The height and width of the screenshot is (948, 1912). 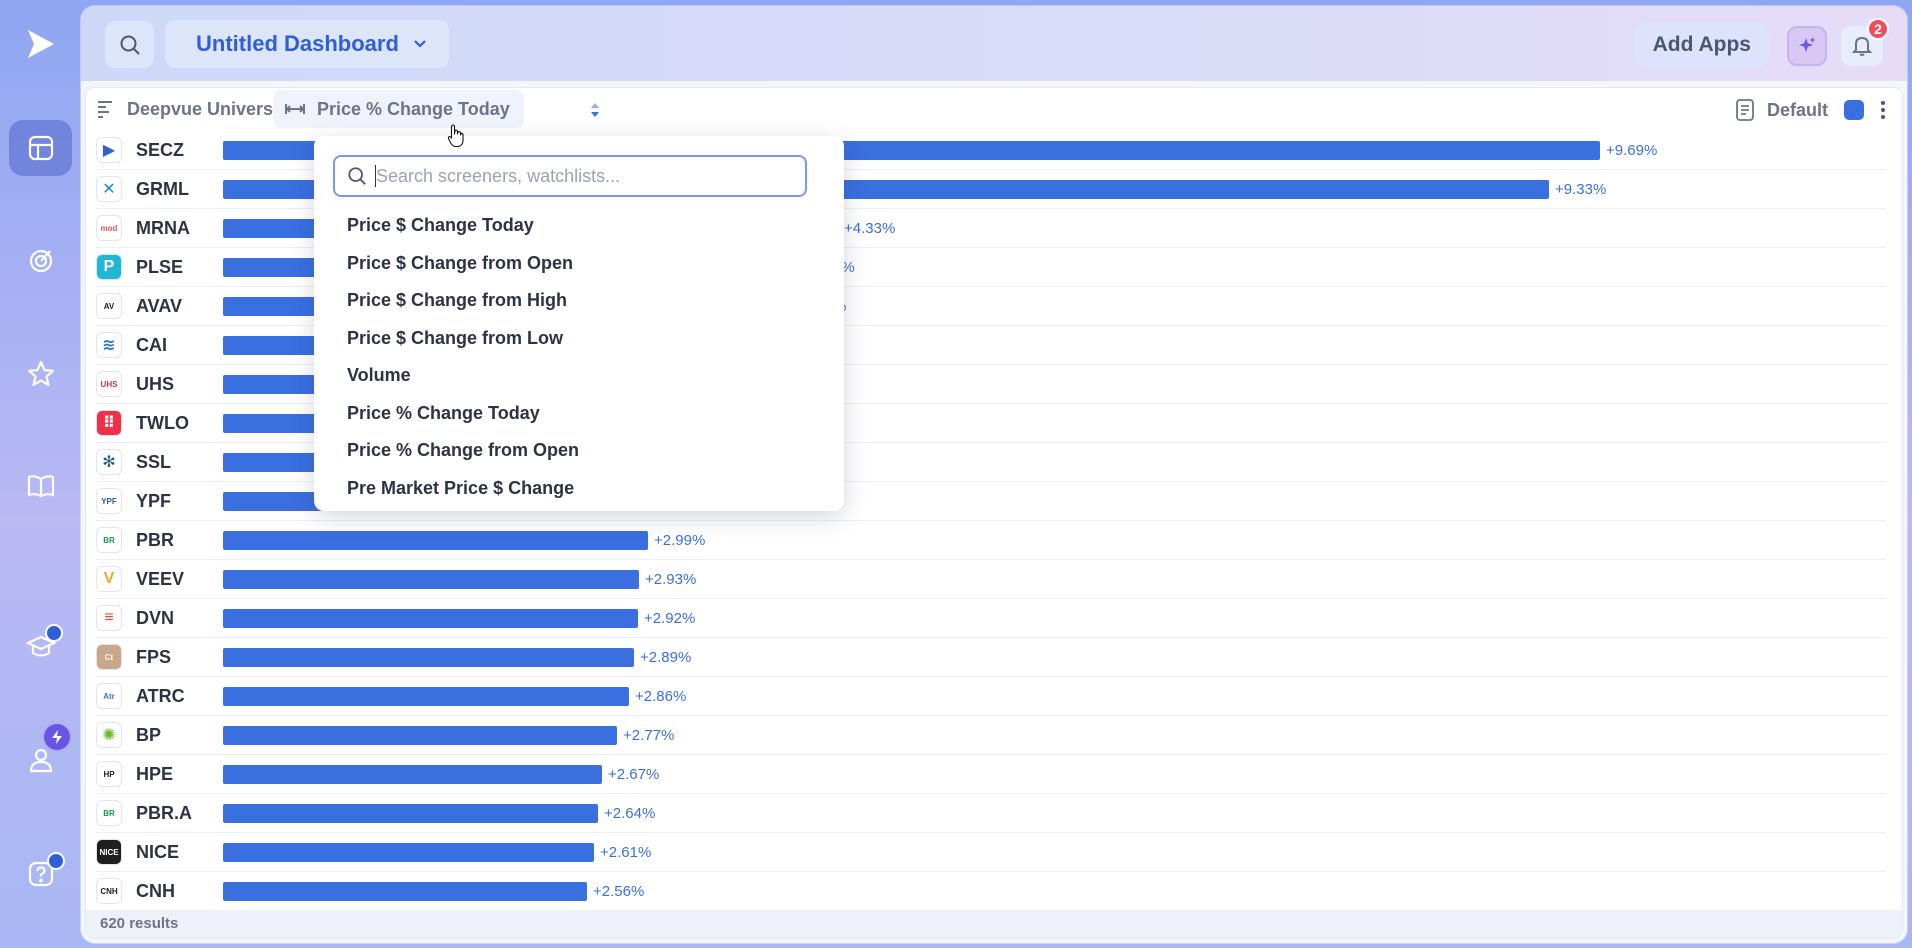 I want to click on dropdown-search-input, so click(x=586, y=176).